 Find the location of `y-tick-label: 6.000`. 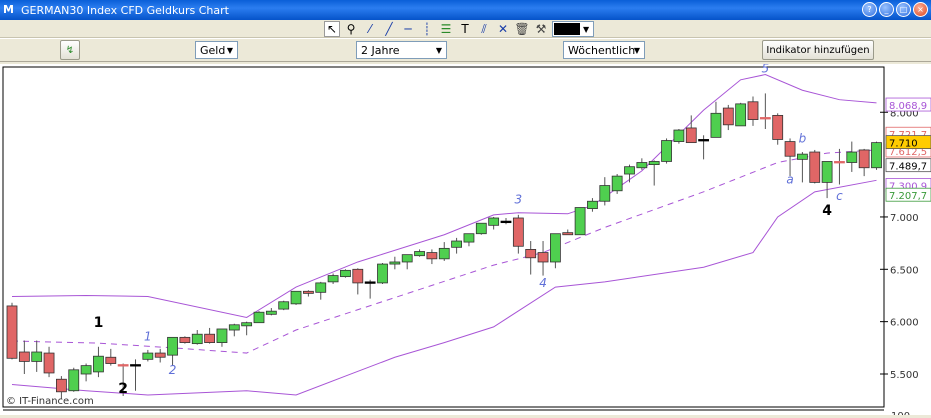

y-tick-label: 6.000 is located at coordinates (904, 323).